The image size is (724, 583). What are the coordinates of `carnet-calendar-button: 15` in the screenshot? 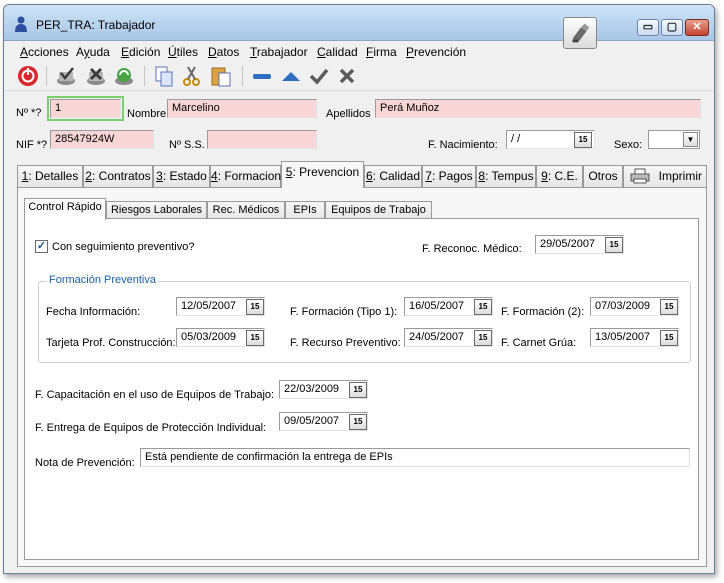 It's located at (669, 338).